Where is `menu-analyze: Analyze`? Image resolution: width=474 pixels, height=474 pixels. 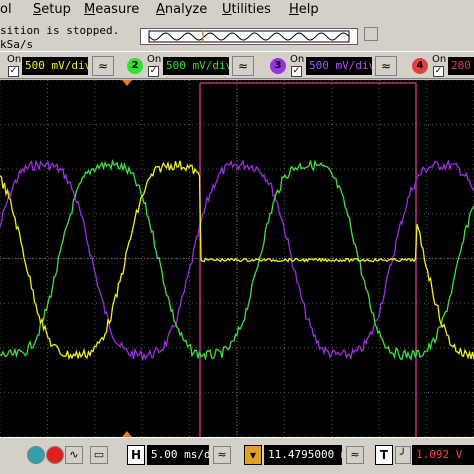
menu-analyze: Analyze is located at coordinates (181, 9).